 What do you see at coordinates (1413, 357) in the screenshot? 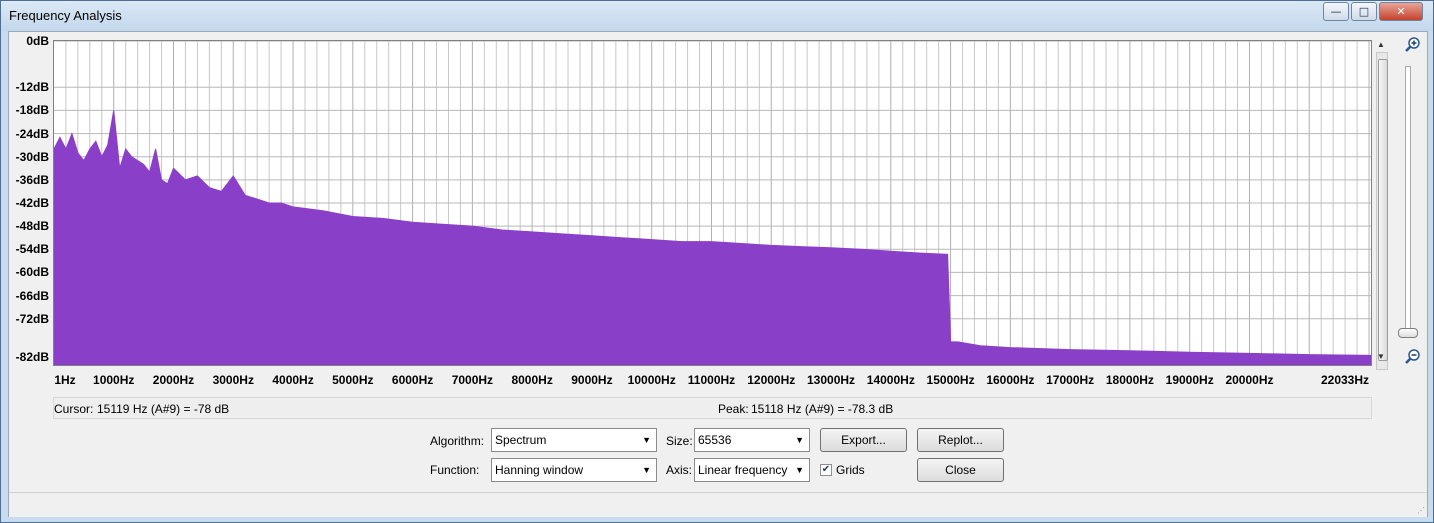
I see `zoom-out-icon` at bounding box center [1413, 357].